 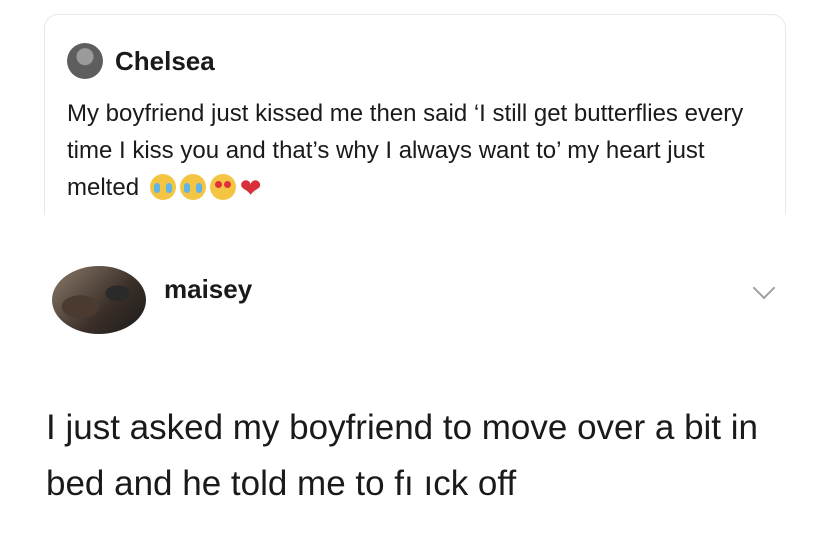 I want to click on quoted-author-name: Chelsea, so click(x=165, y=61).